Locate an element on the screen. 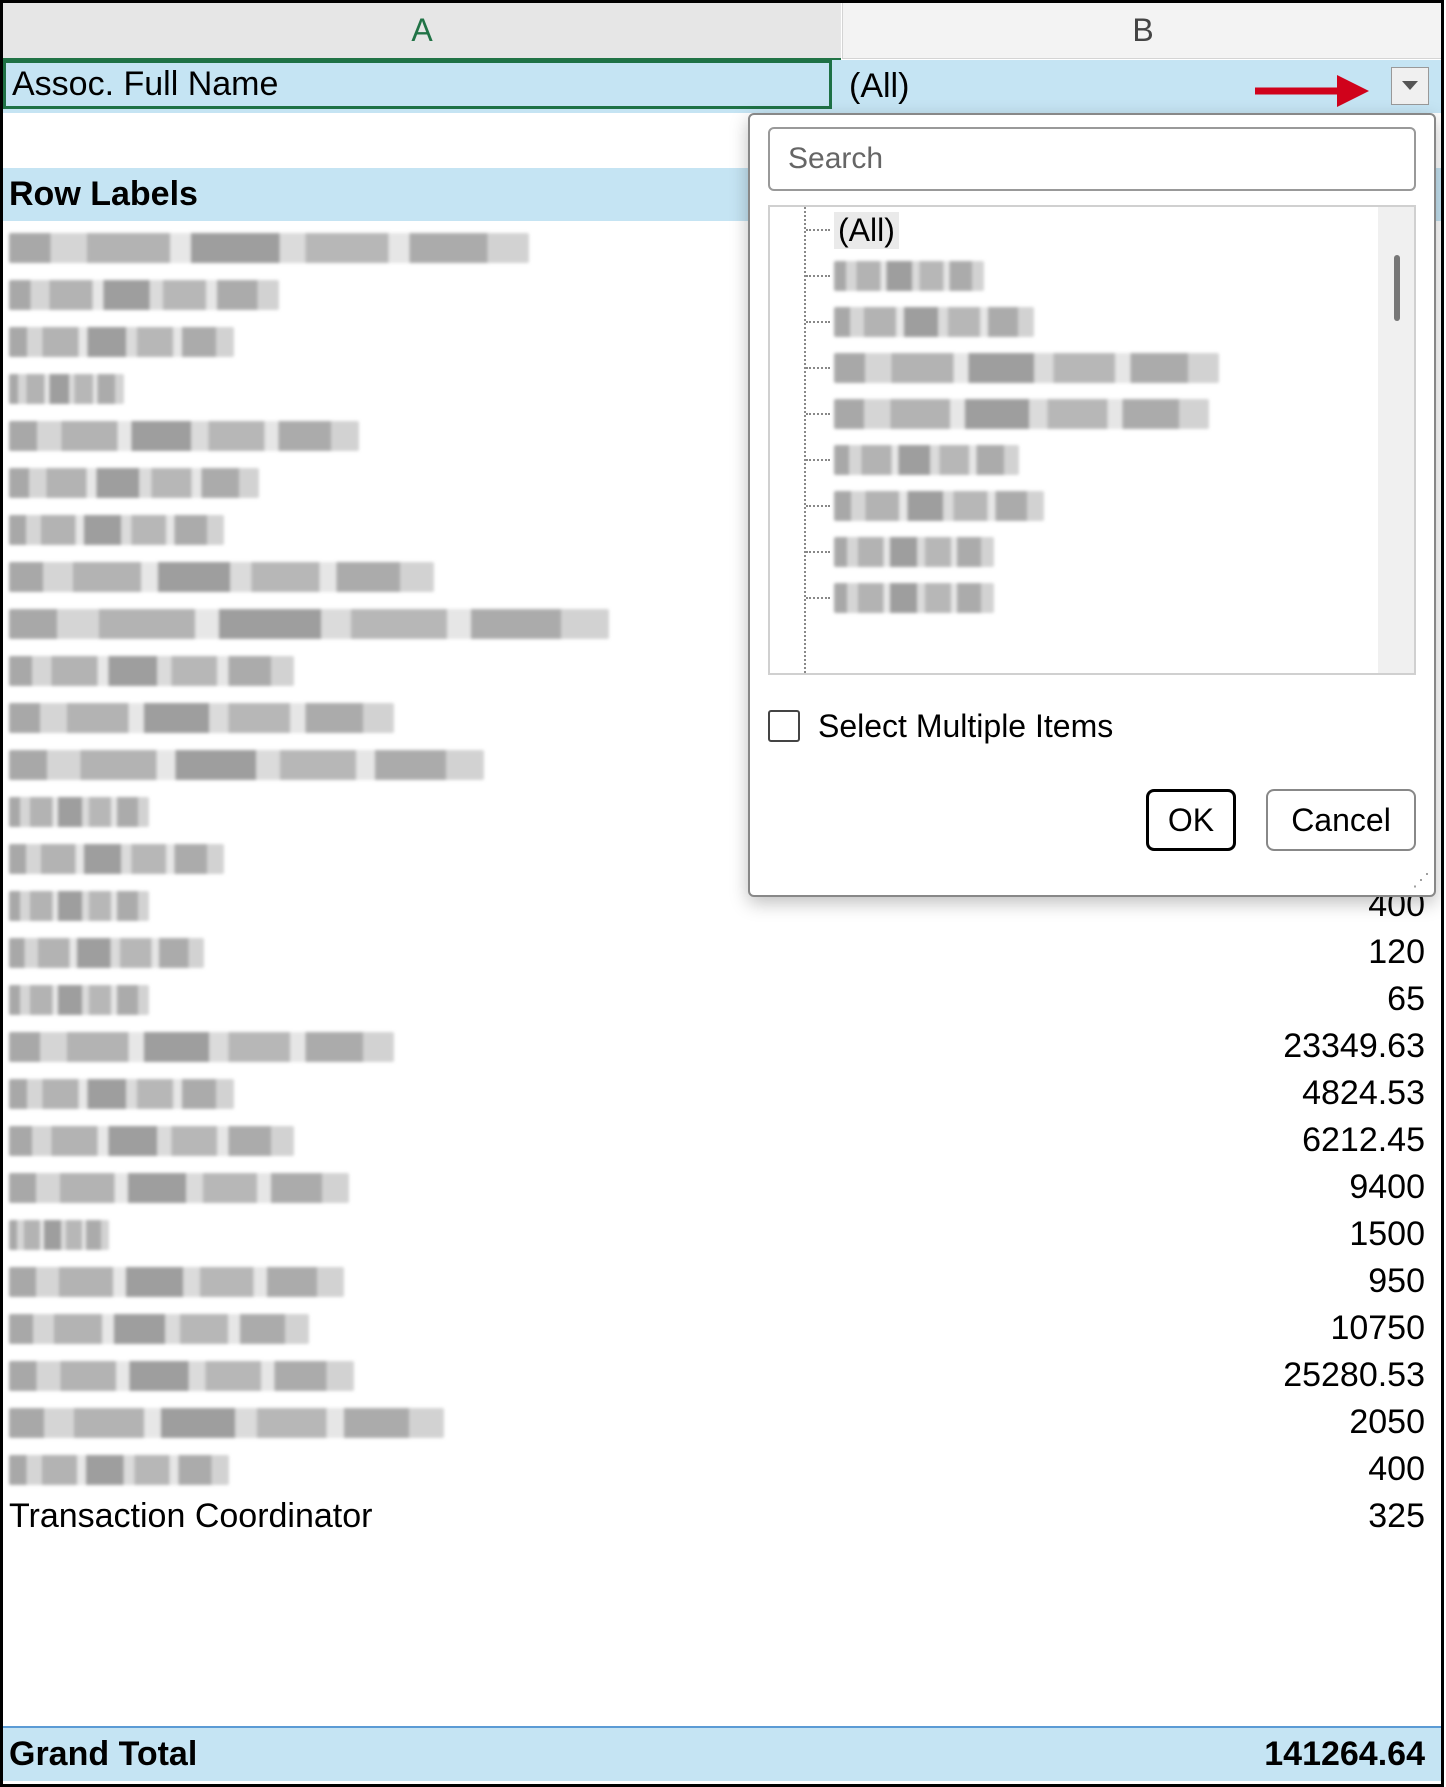  pivot-row: 23349.63 is located at coordinates (722, 1046).